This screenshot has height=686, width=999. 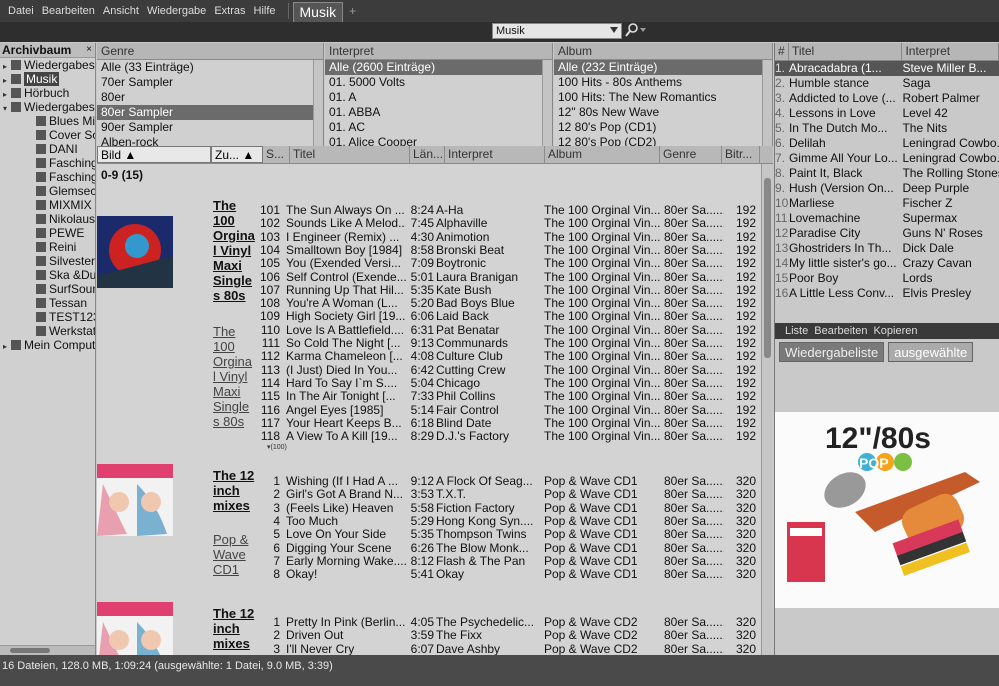 I want to click on tab-wiedergabeliste: Wiedergabeliste, so click(x=832, y=352).